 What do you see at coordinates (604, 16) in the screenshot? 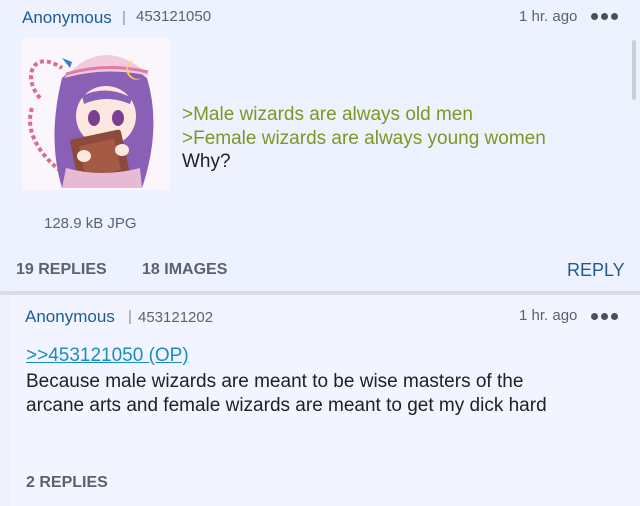
I see `op-more-dots-icon` at bounding box center [604, 16].